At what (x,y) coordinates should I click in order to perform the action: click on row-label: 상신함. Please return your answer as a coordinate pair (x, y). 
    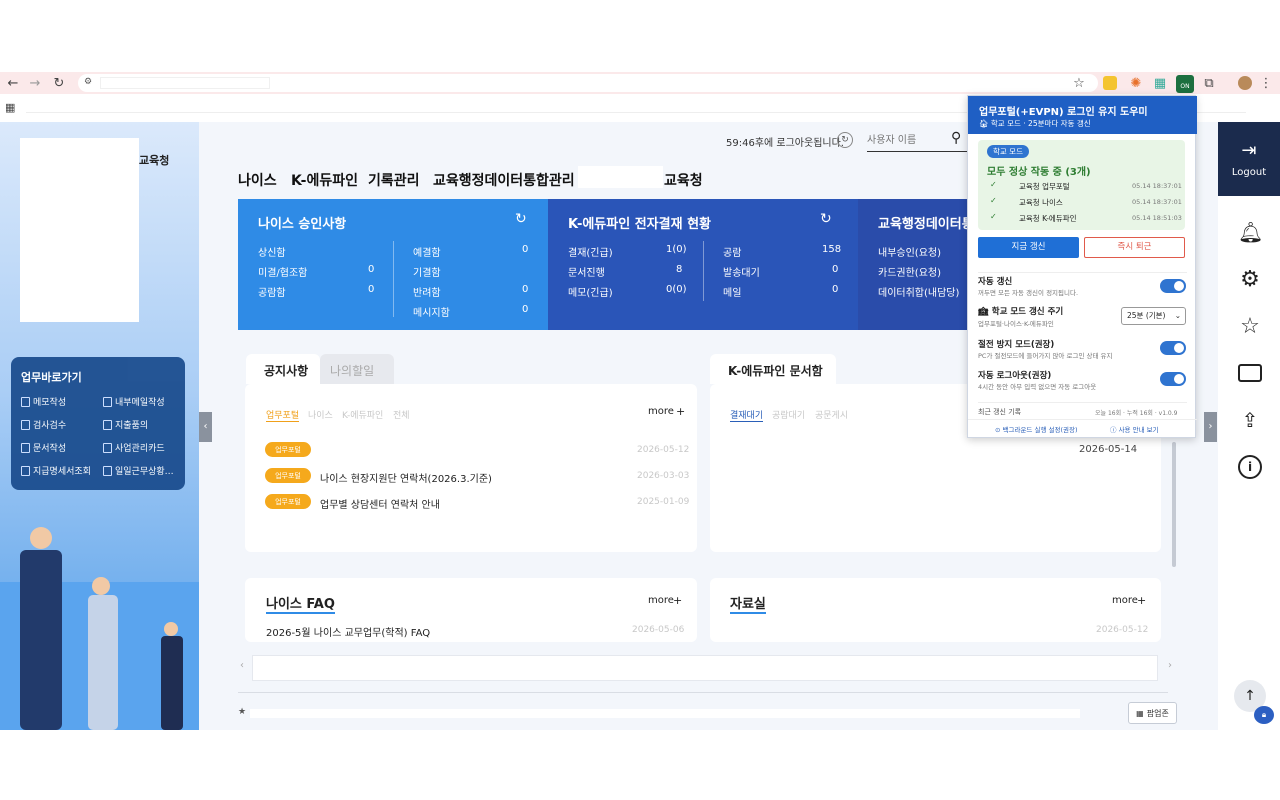
    Looking at the image, I should click on (272, 251).